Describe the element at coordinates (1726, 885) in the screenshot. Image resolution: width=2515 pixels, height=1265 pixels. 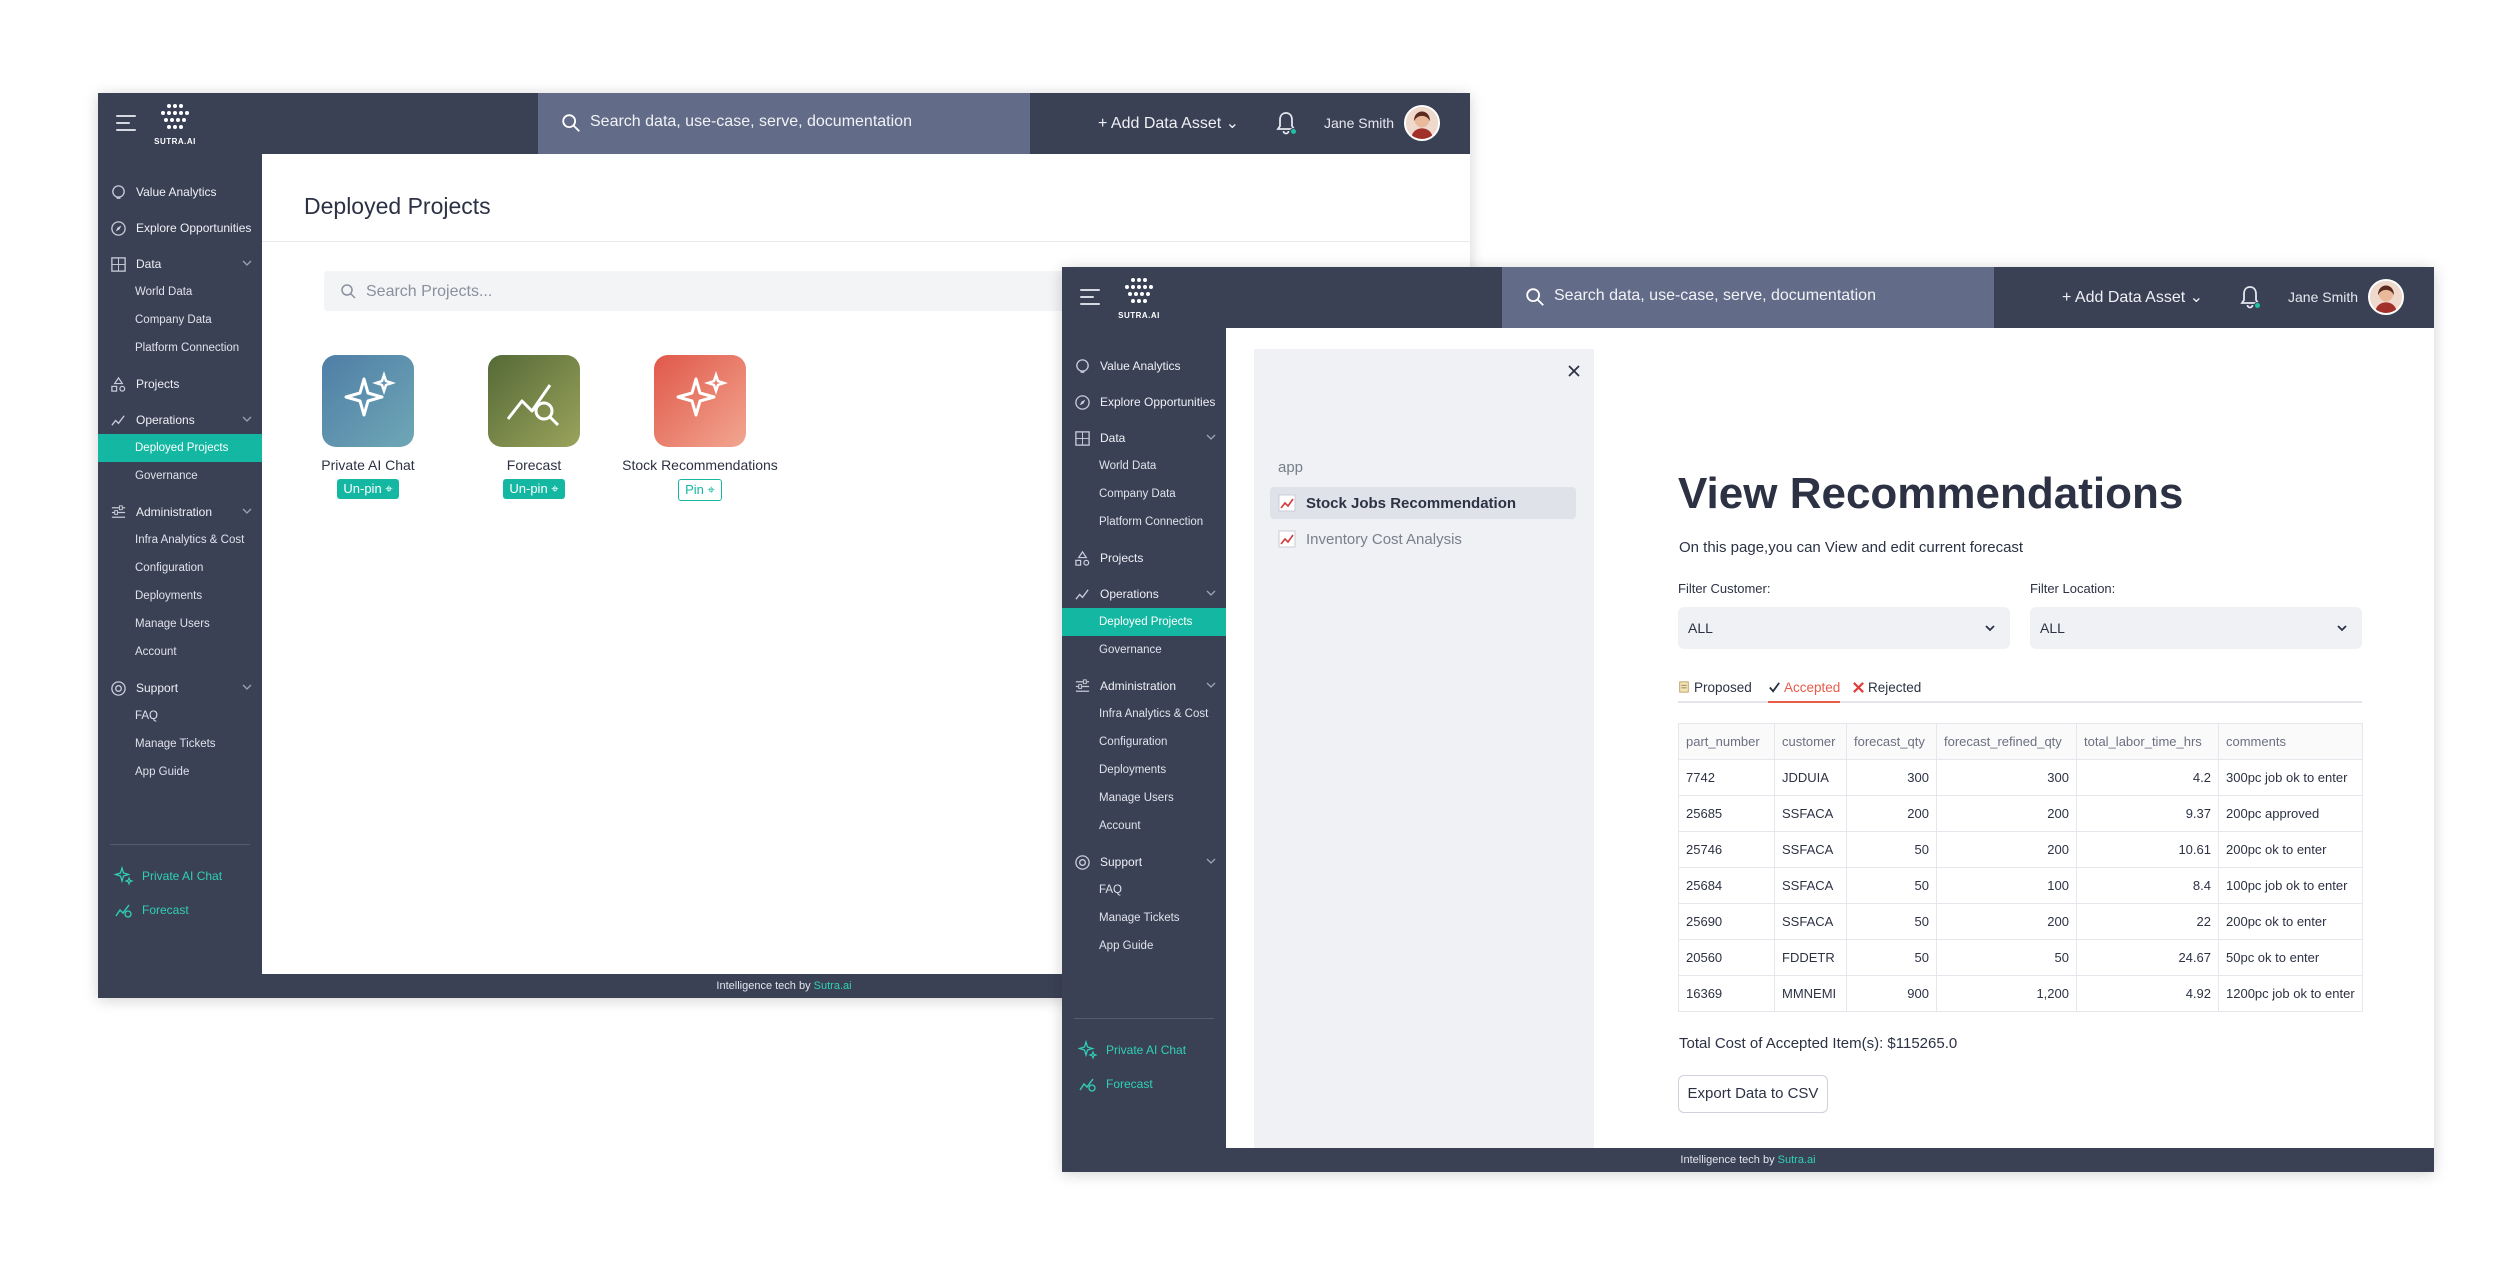
I see `table-cell: 25684` at that location.